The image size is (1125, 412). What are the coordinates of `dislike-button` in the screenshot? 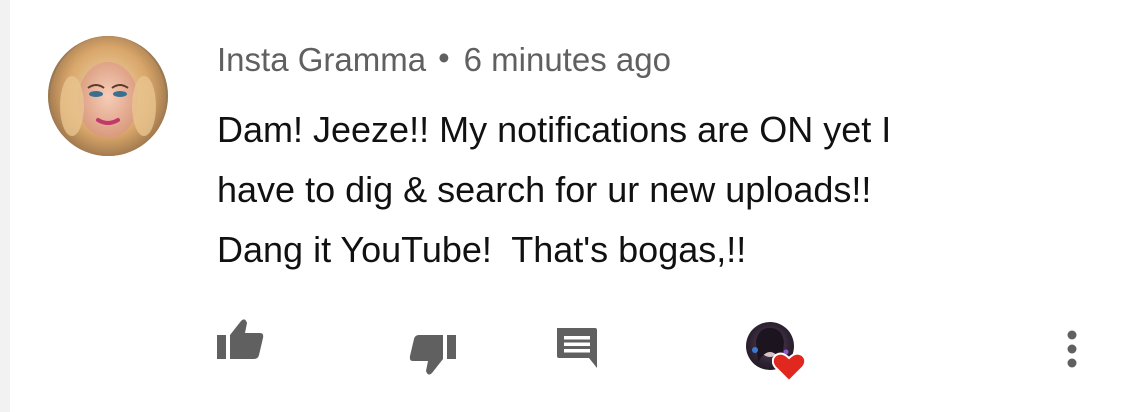 It's located at (433, 355).